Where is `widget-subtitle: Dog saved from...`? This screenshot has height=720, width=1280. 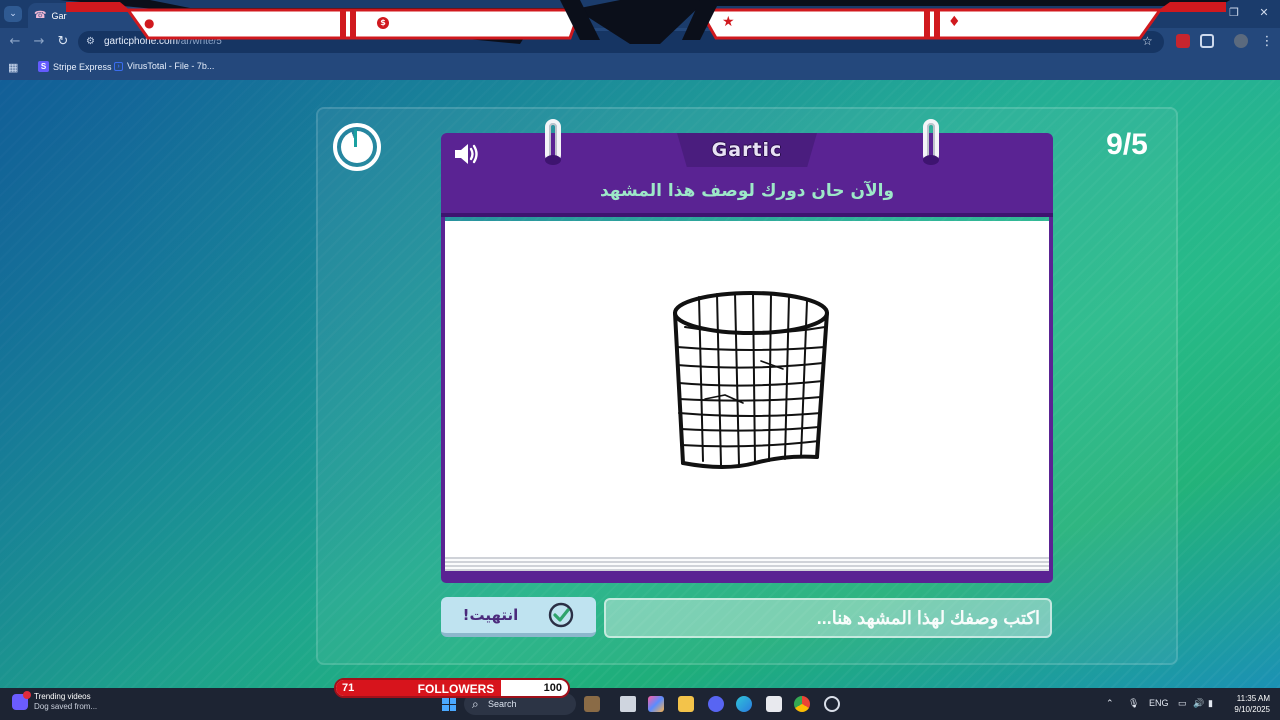 widget-subtitle: Dog saved from... is located at coordinates (66, 706).